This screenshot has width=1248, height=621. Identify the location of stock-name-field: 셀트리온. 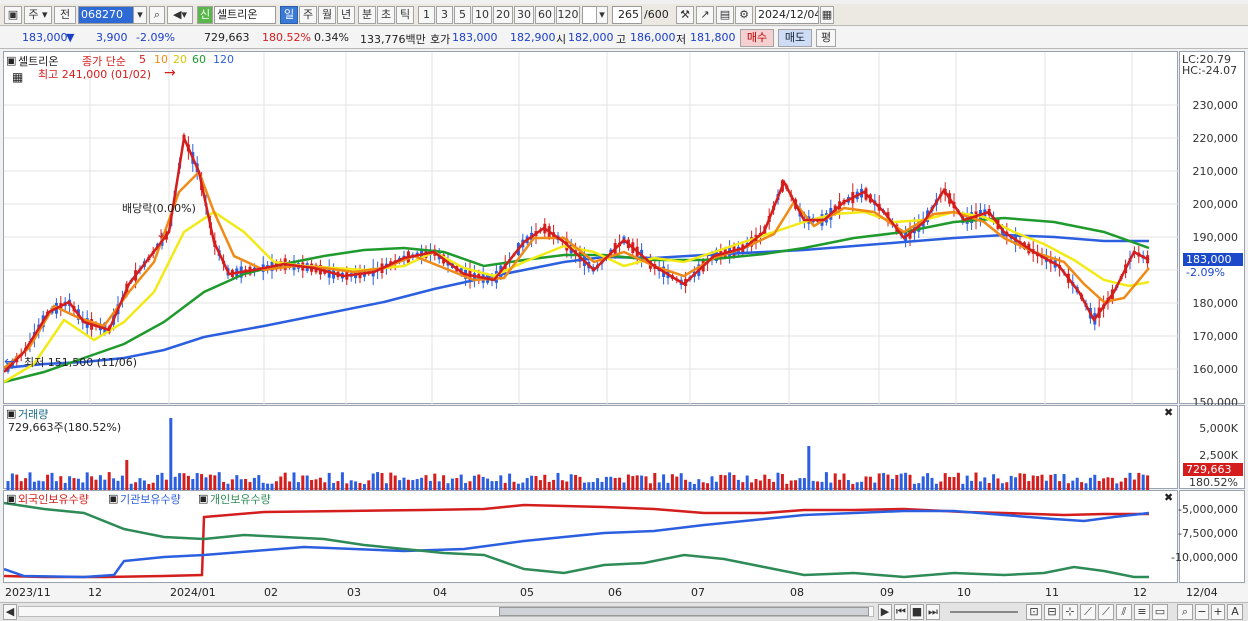
(245, 15).